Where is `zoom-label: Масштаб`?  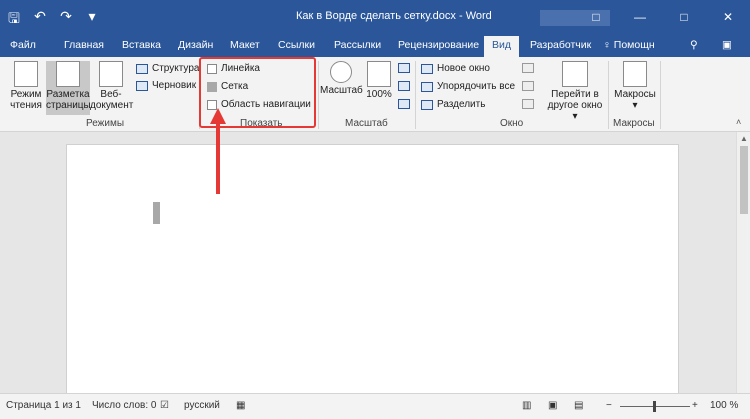 zoom-label: Масштаб is located at coordinates (341, 90).